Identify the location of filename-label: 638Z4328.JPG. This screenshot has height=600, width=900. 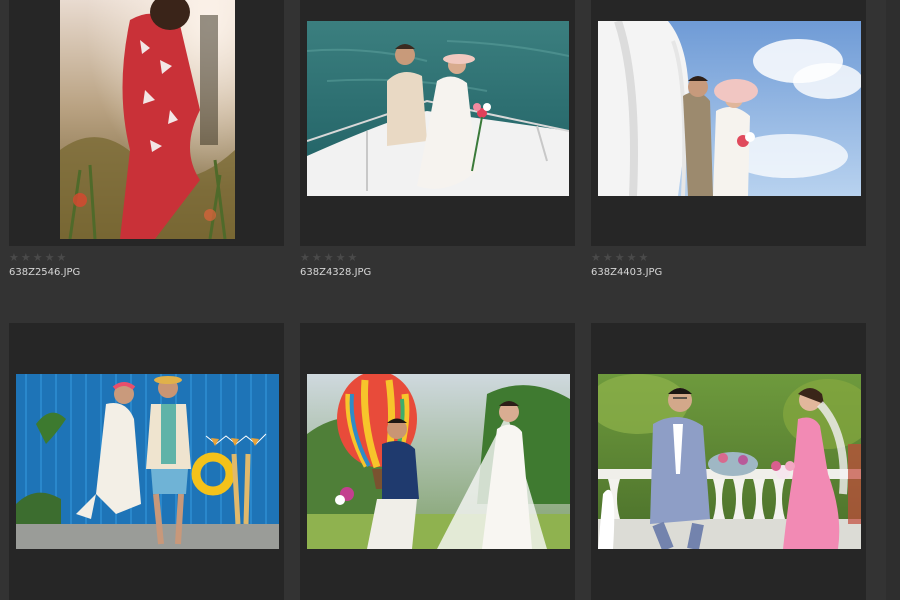
(336, 272).